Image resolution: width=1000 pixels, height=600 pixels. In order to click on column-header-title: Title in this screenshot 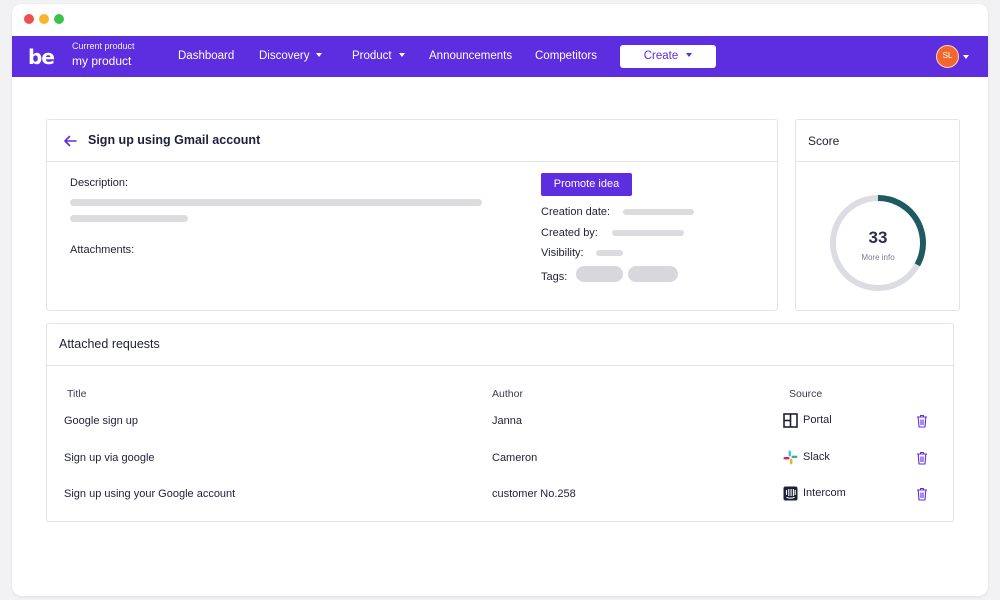, I will do `click(77, 394)`.